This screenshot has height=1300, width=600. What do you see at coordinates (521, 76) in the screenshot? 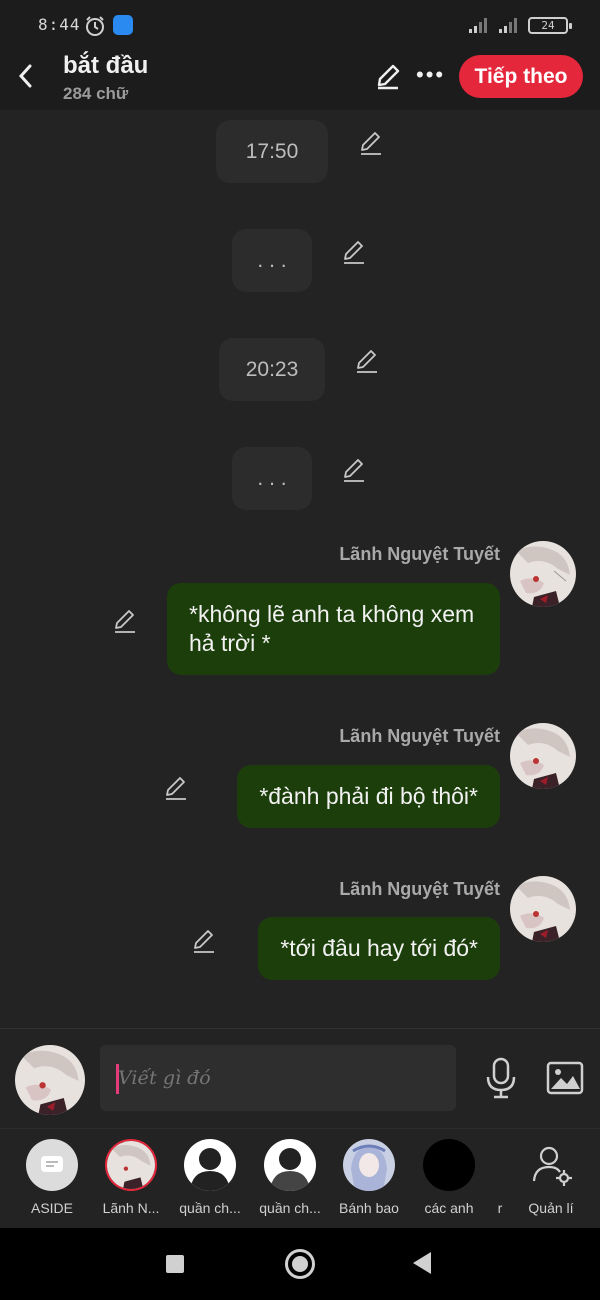
I see `next-button: Tiếp theo` at bounding box center [521, 76].